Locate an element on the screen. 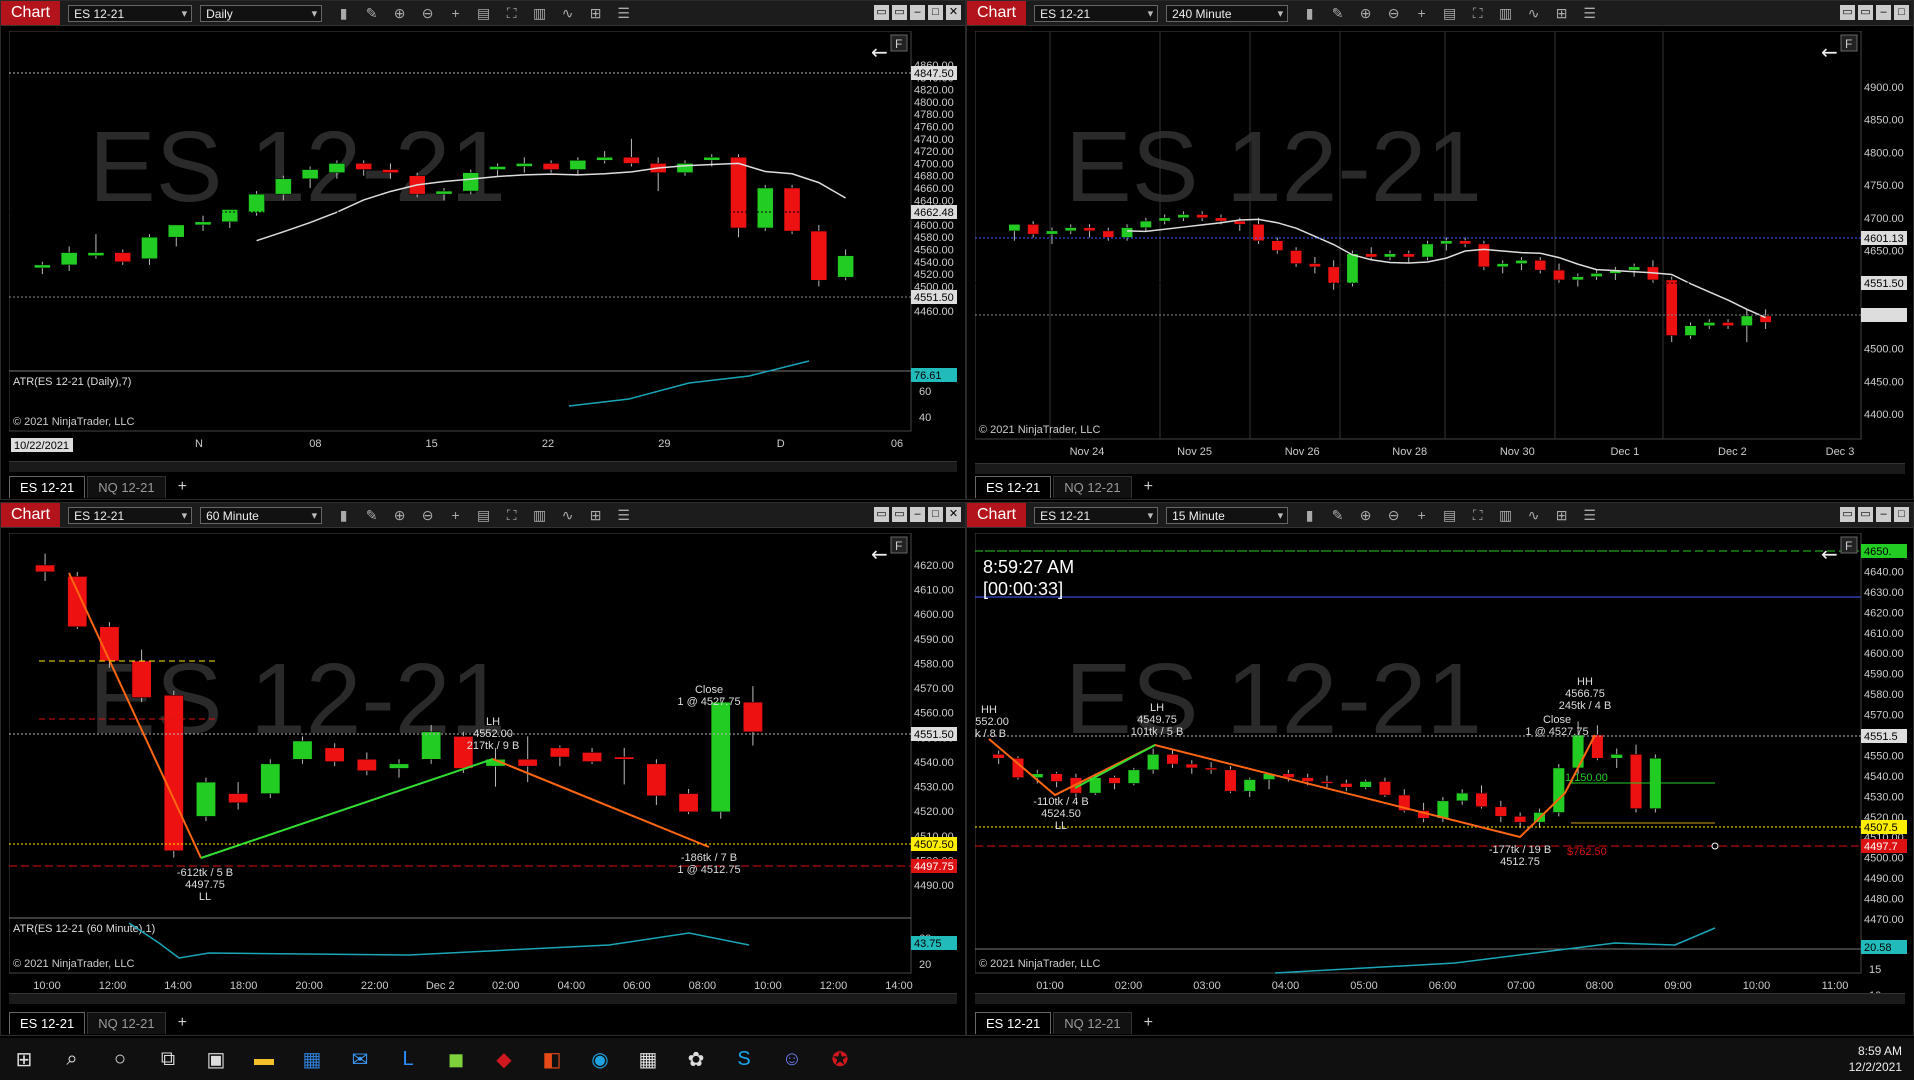 The image size is (1914, 1080). edge-icon: ◉ is located at coordinates (600, 1059).